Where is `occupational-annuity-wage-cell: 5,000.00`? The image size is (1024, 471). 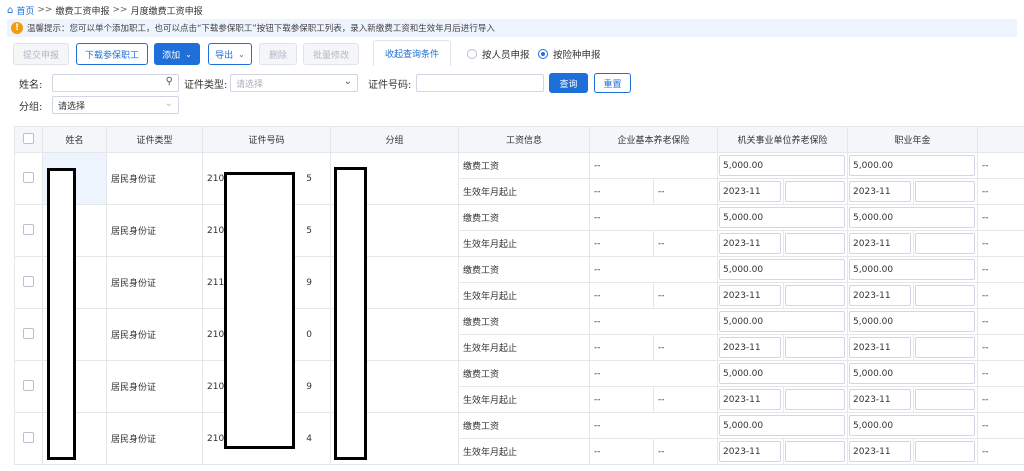
occupational-annuity-wage-cell: 5,000.00 is located at coordinates (913, 321).